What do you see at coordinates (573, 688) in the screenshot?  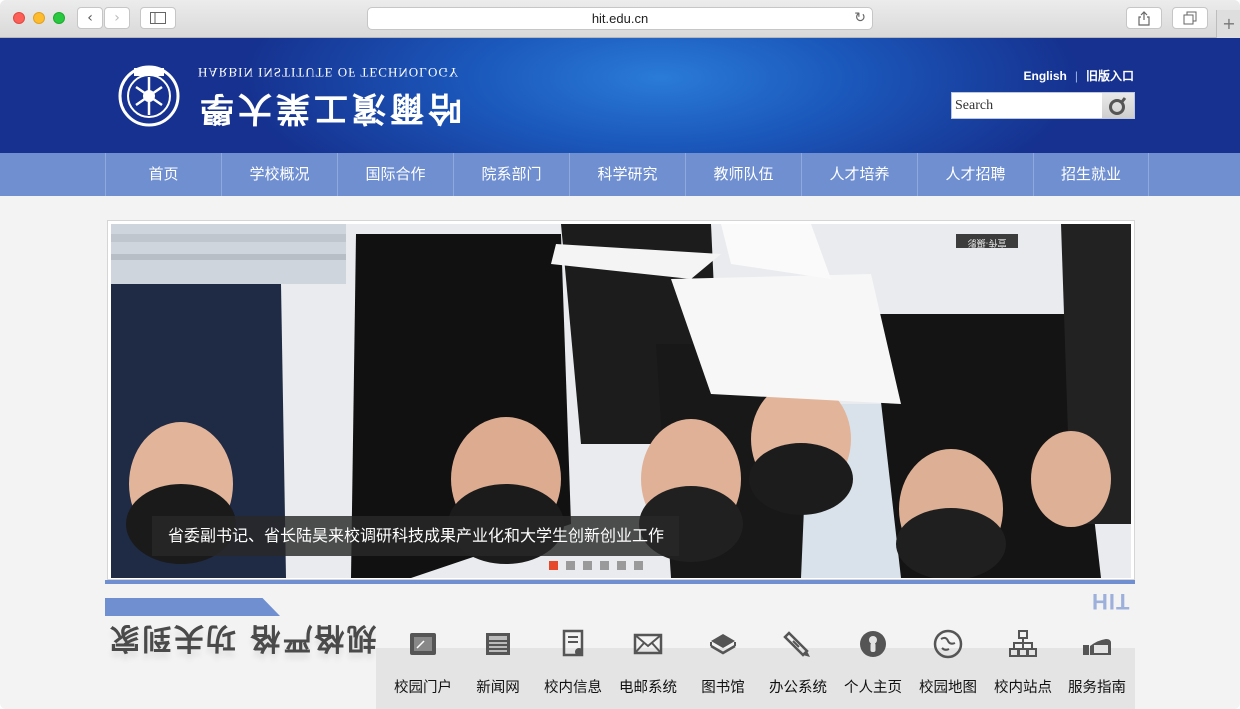 I see `service-label: 校内信息` at bounding box center [573, 688].